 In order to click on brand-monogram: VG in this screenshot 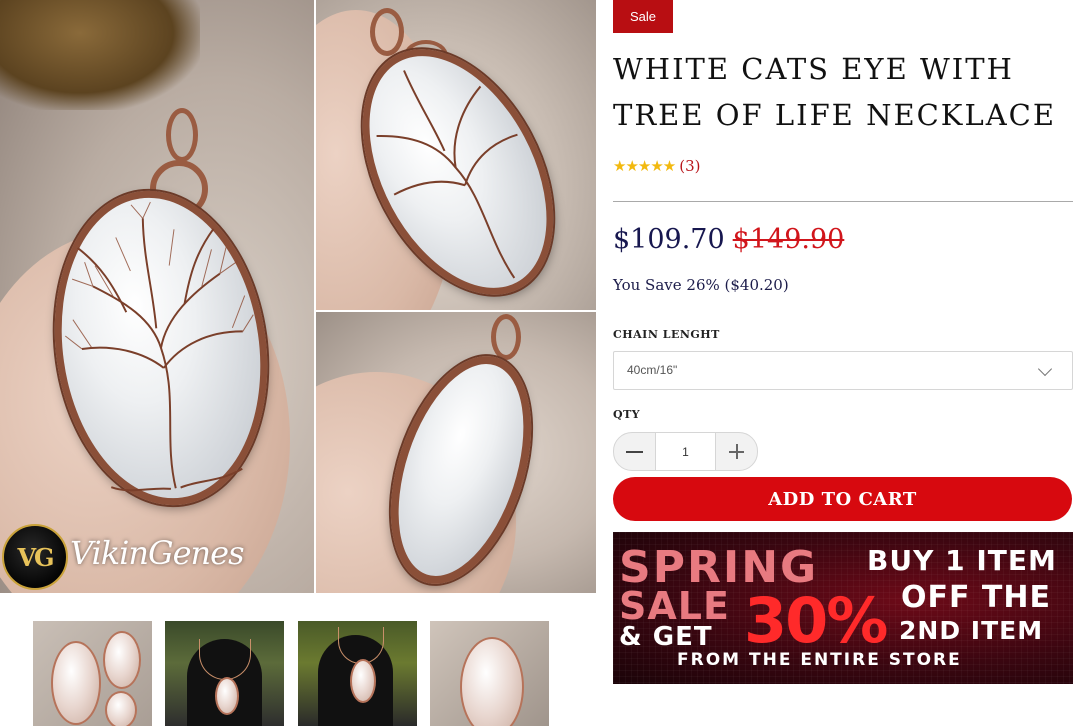, I will do `click(35, 557)`.